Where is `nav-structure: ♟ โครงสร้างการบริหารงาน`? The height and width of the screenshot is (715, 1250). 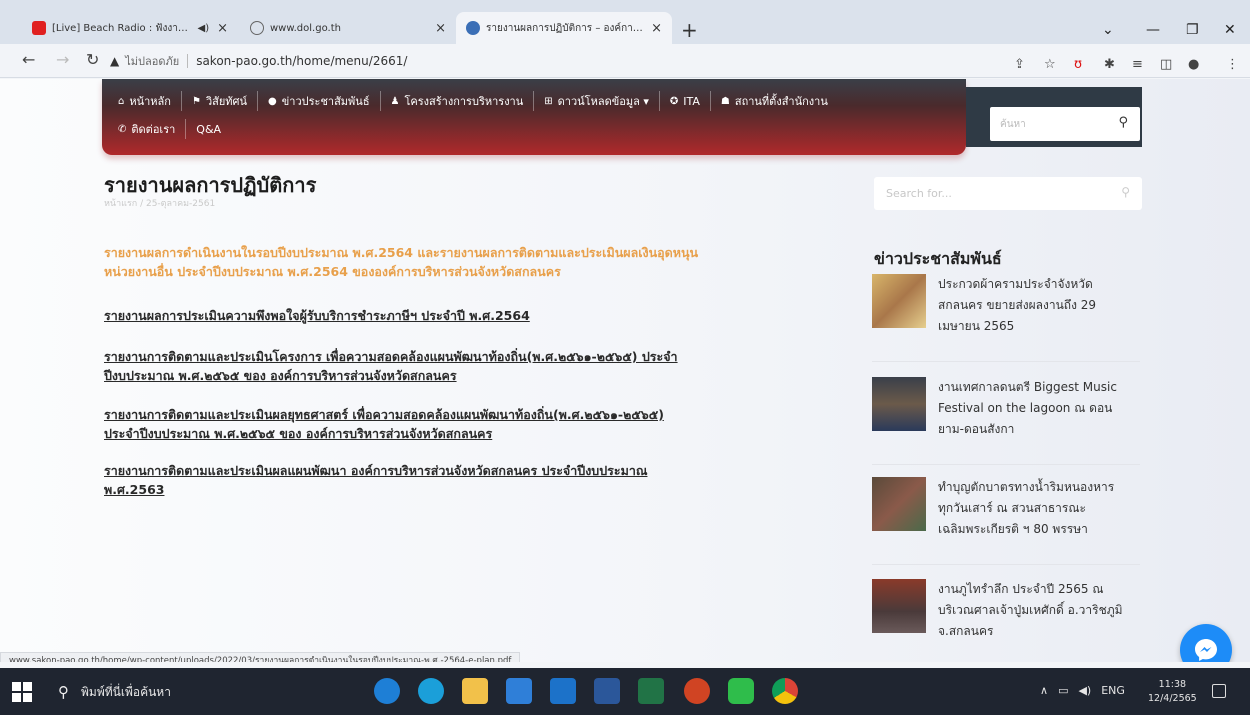 nav-structure: ♟ โครงสร้างการบริหารงาน is located at coordinates (458, 101).